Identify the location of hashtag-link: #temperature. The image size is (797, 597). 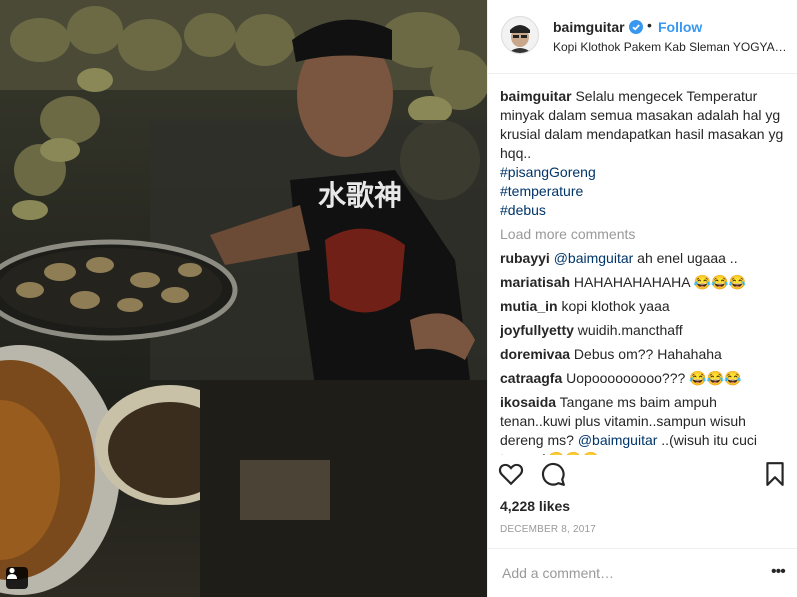
(644, 191).